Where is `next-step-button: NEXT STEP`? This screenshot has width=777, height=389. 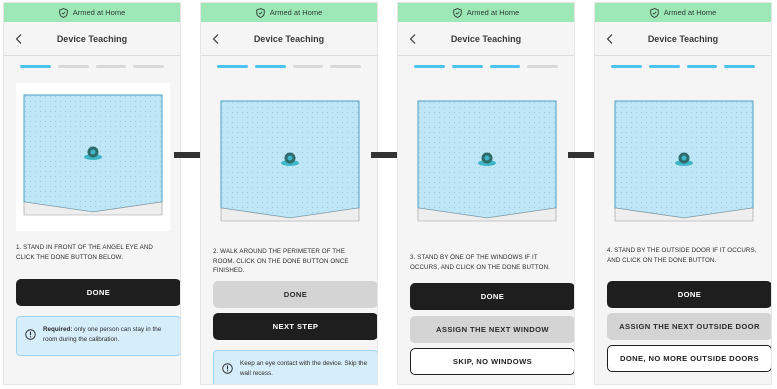 next-step-button: NEXT STEP is located at coordinates (295, 326).